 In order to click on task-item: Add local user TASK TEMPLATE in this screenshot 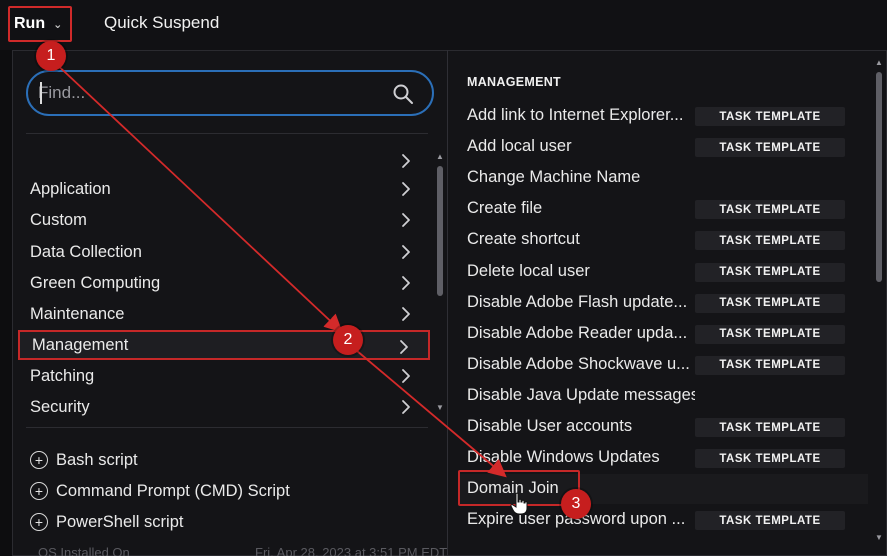, I will do `click(663, 147)`.